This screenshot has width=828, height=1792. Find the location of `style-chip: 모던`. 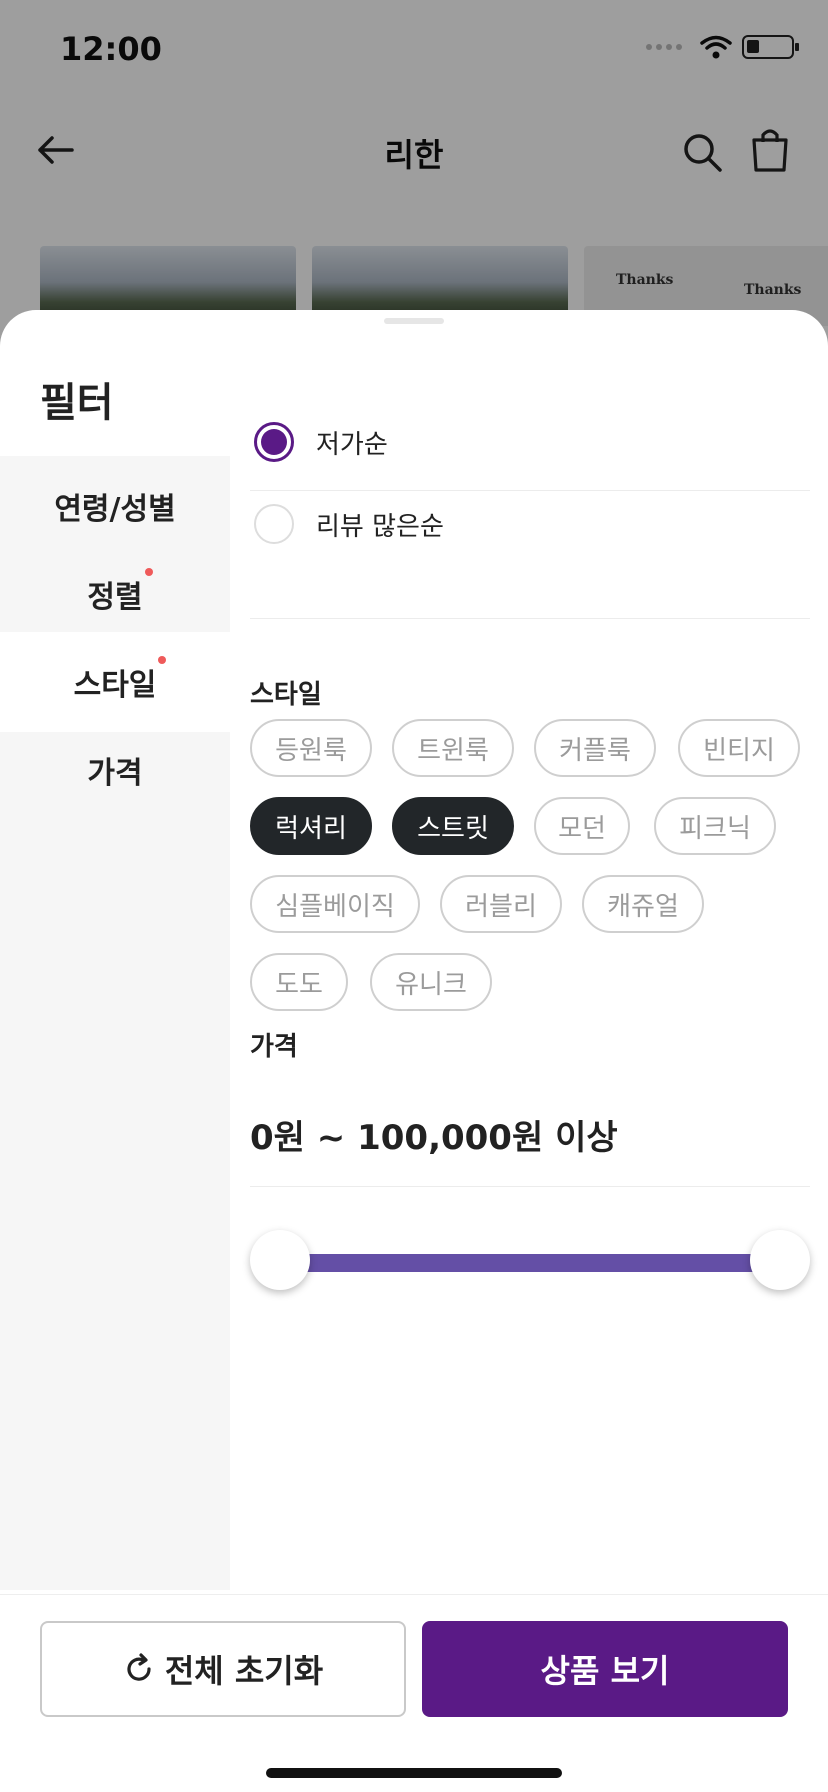

style-chip: 모던 is located at coordinates (582, 826).